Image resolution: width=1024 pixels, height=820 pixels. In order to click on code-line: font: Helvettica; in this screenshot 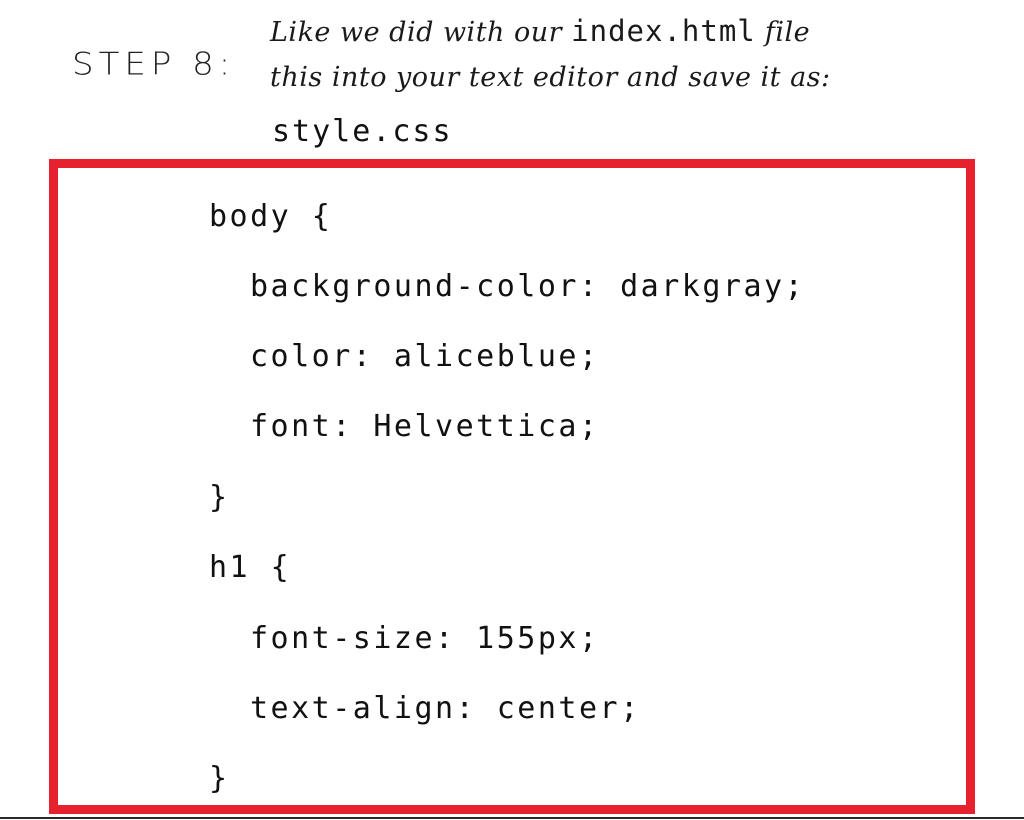, I will do `click(425, 426)`.